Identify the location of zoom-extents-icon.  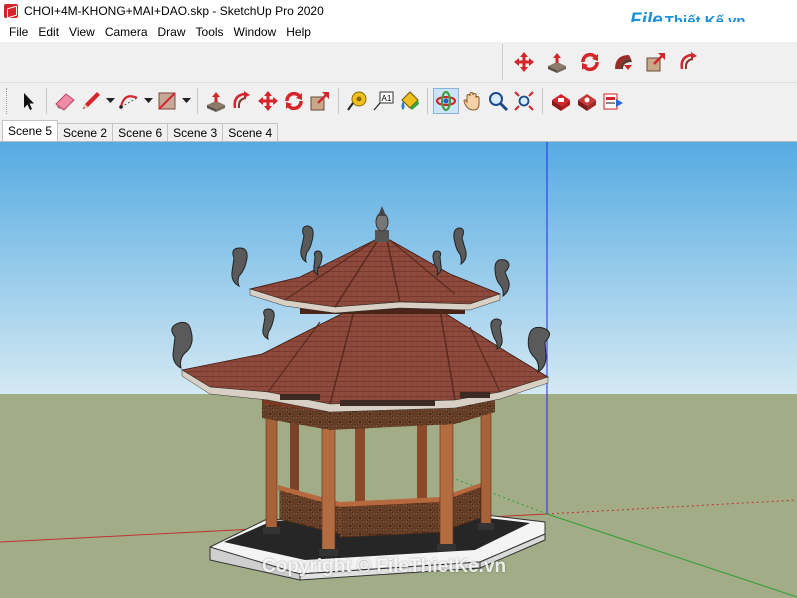
(524, 101).